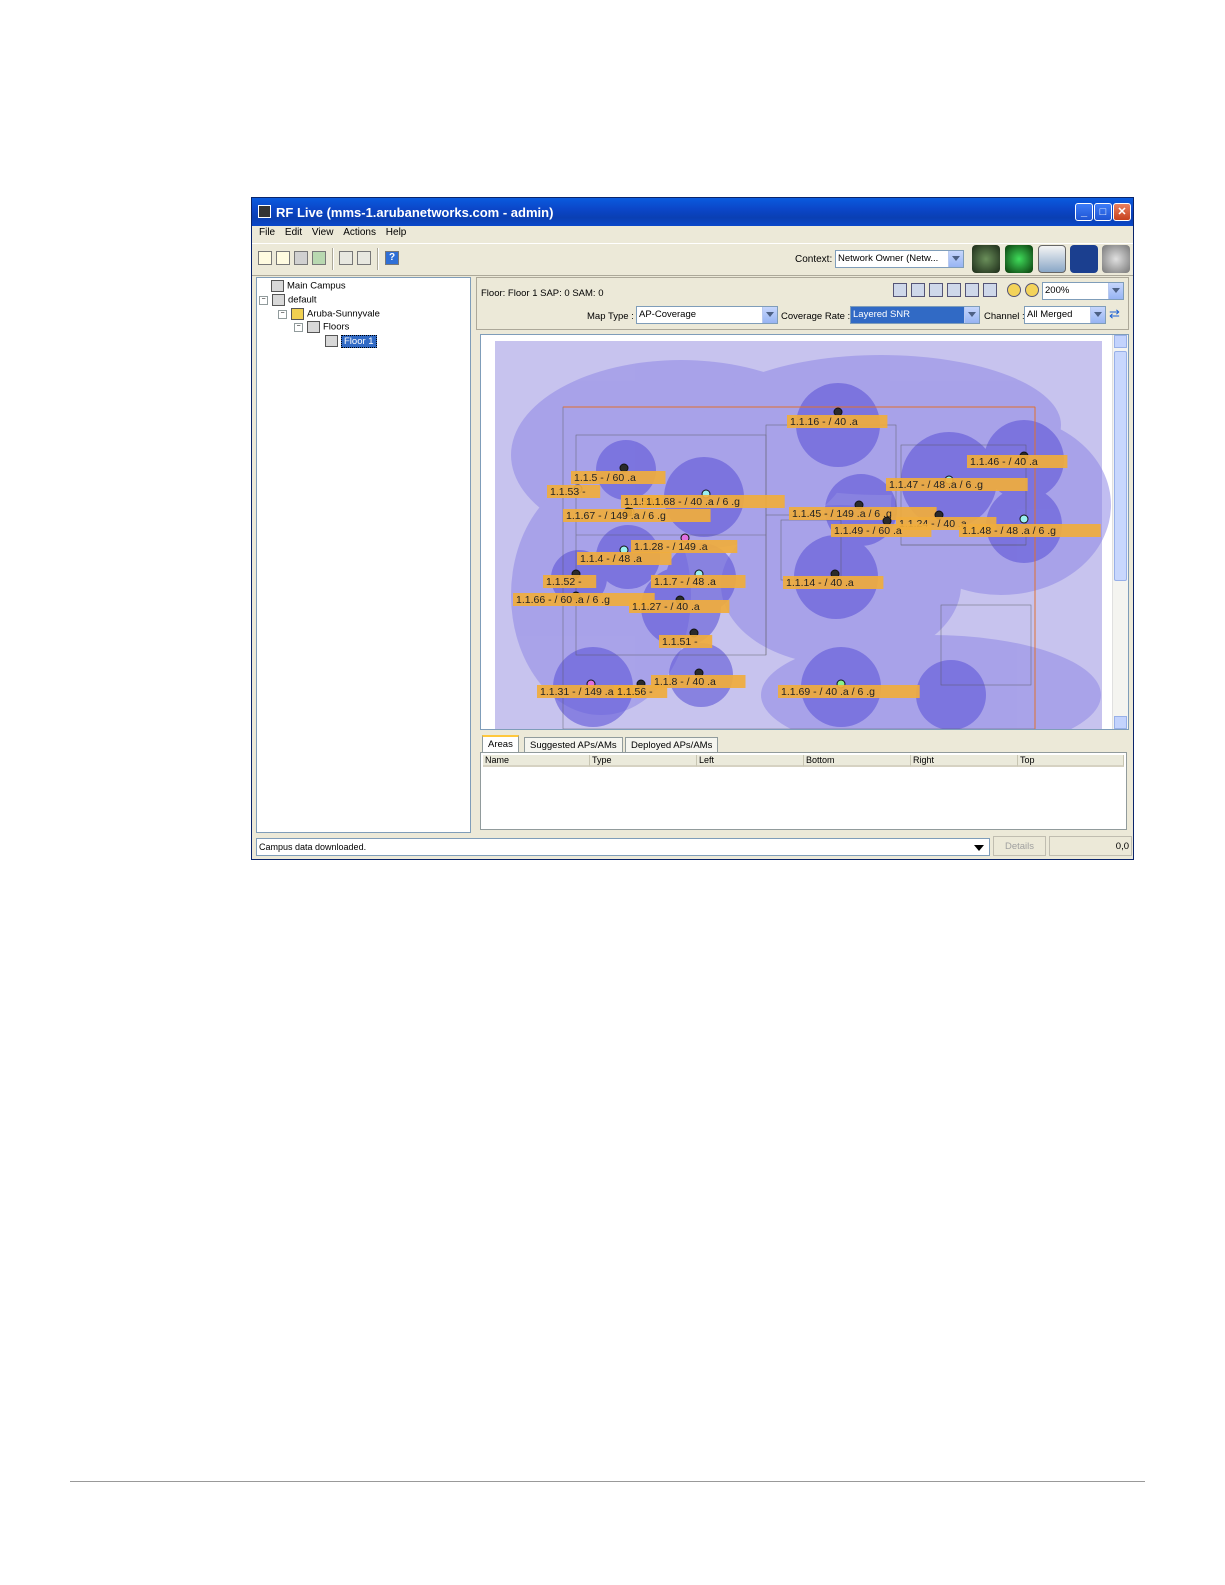  What do you see at coordinates (954, 290) in the screenshot?
I see `doc-icon` at bounding box center [954, 290].